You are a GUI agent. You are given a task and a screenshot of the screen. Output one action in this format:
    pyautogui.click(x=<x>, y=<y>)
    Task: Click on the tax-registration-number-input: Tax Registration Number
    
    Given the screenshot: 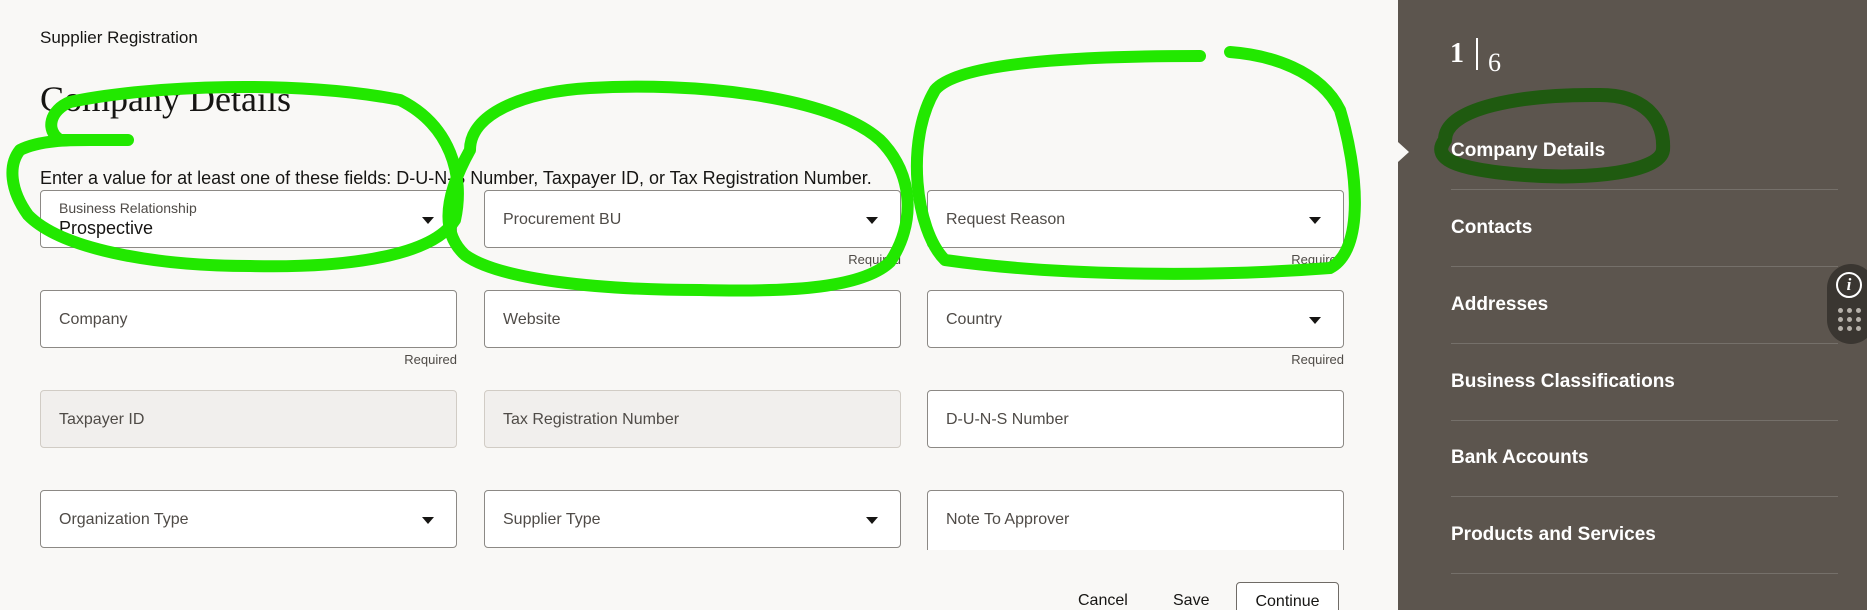 What is the action you would take?
    pyautogui.click(x=692, y=419)
    